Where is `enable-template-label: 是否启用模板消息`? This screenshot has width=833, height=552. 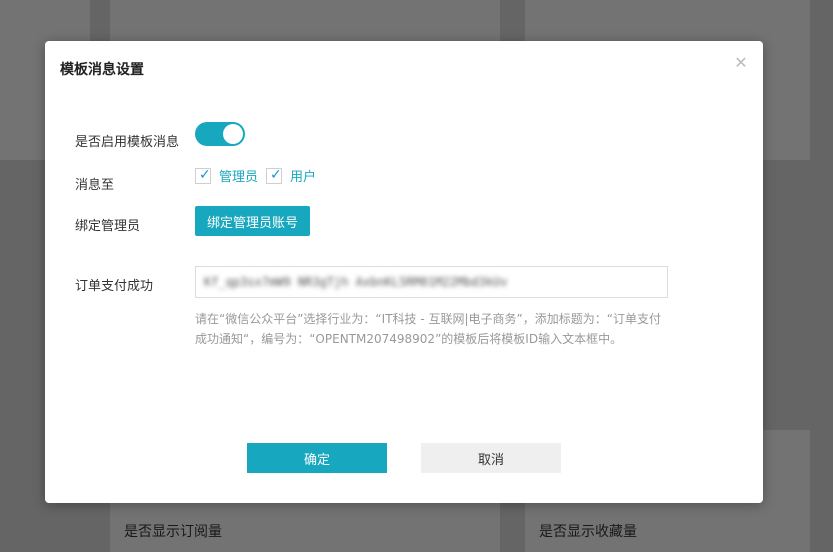 enable-template-label: 是否启用模板消息 is located at coordinates (127, 142).